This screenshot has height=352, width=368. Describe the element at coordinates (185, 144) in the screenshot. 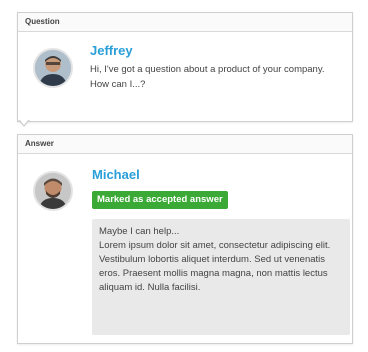

I see `answer-header: Answer` at that location.